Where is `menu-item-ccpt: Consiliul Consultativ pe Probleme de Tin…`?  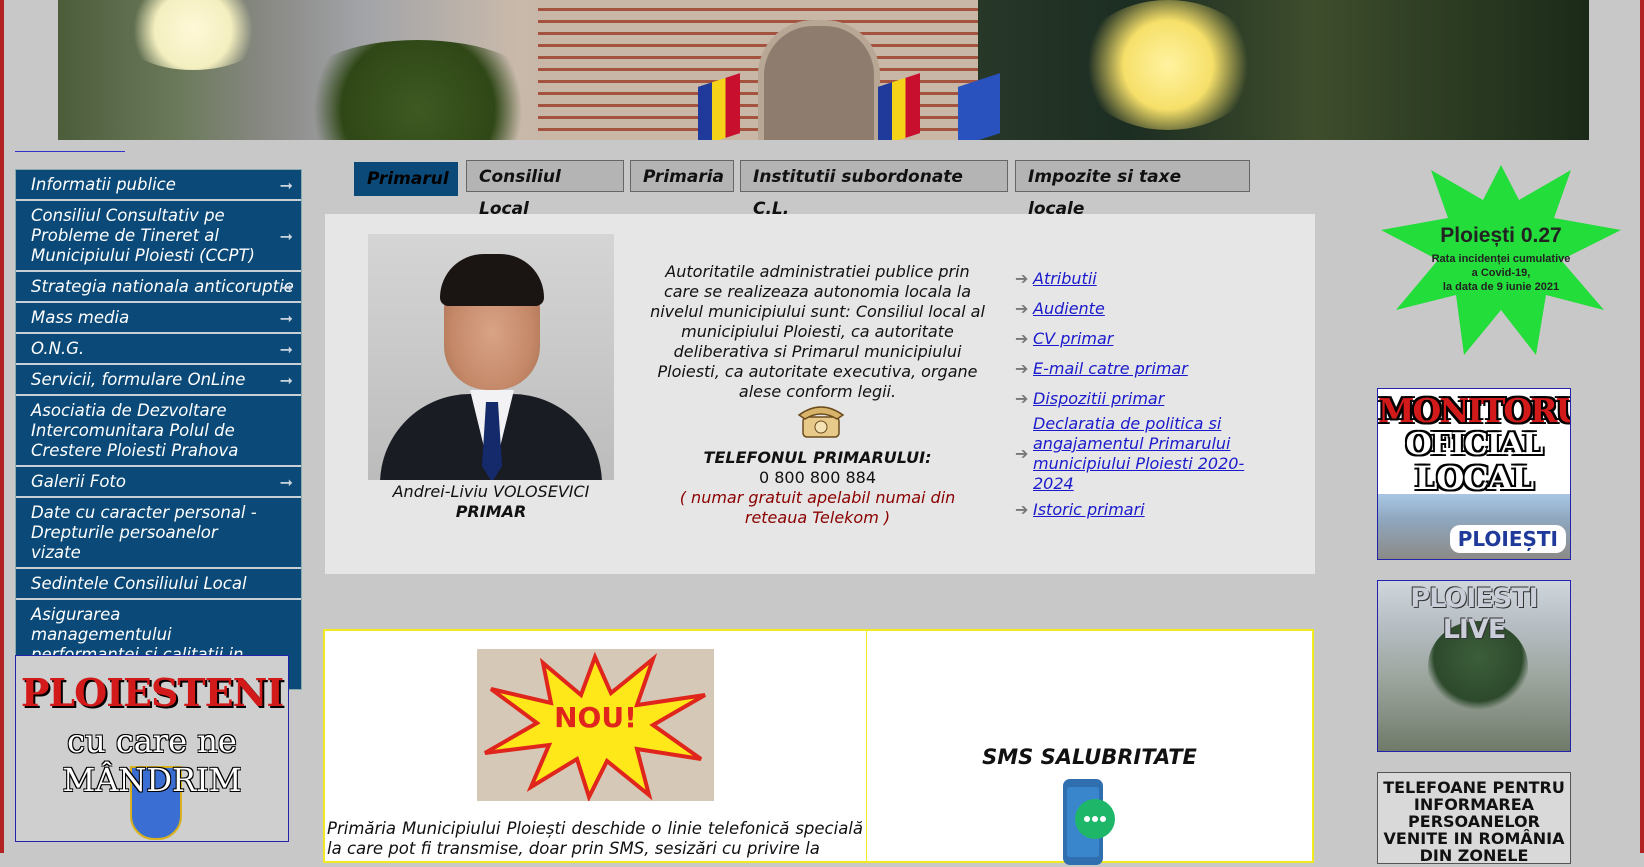 menu-item-ccpt: Consiliul Consultativ pe Probleme de Tin… is located at coordinates (158, 236).